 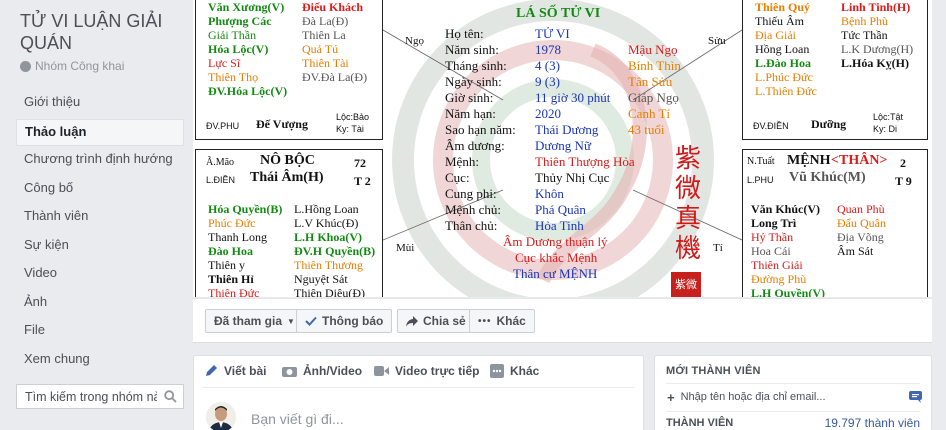 What do you see at coordinates (100, 303) in the screenshot?
I see `nav-item-photos: Ảnh` at bounding box center [100, 303].